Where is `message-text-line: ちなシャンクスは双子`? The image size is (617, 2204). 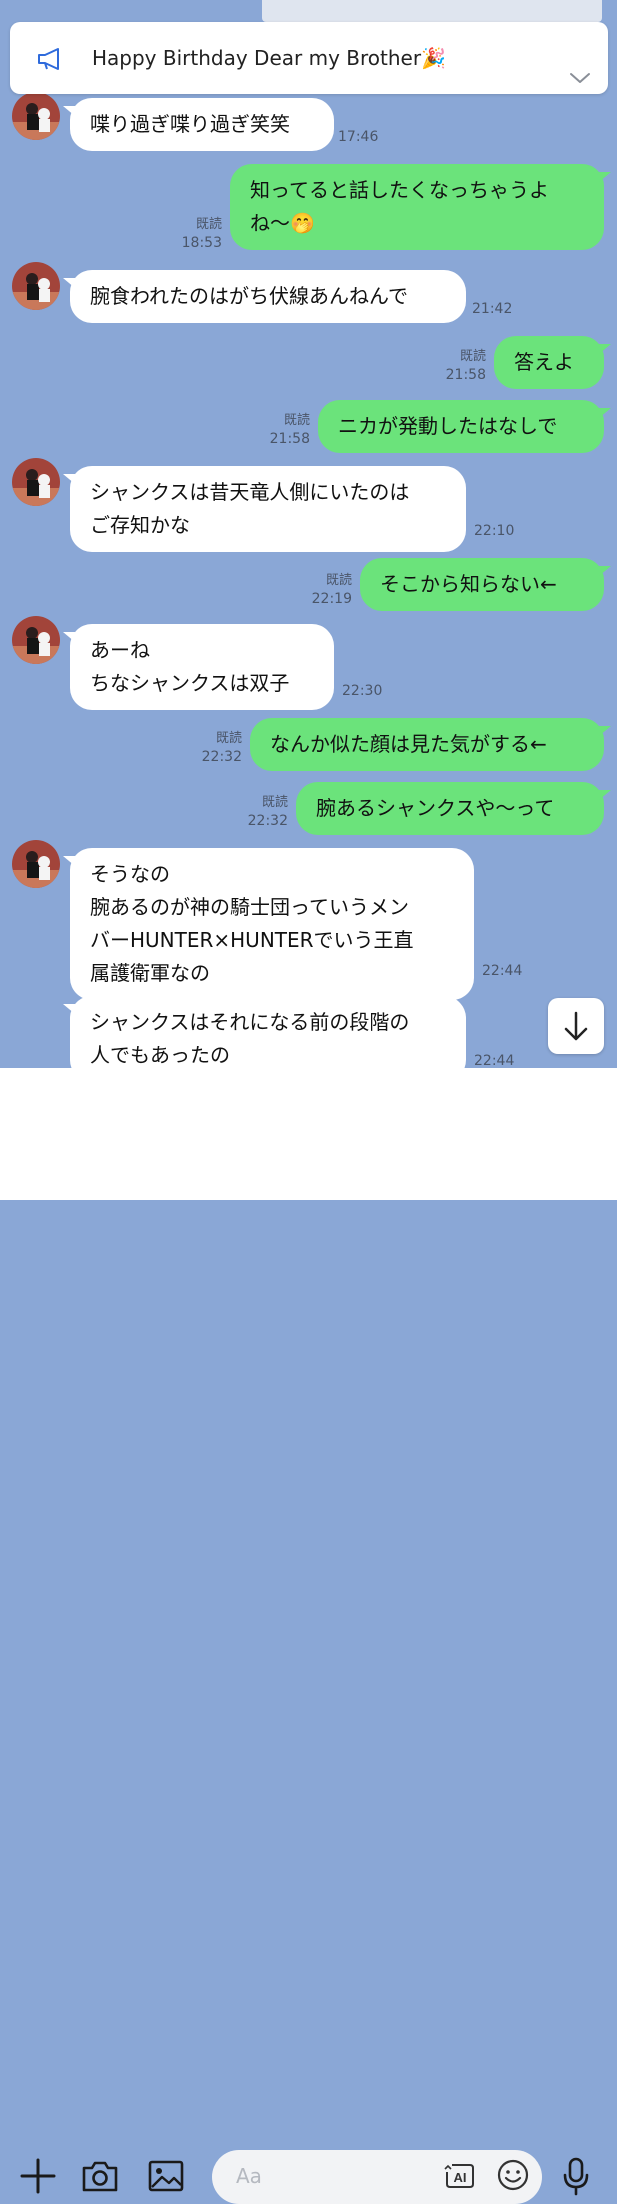
message-text-line: ちなシャンクスは双子 is located at coordinates (190, 683).